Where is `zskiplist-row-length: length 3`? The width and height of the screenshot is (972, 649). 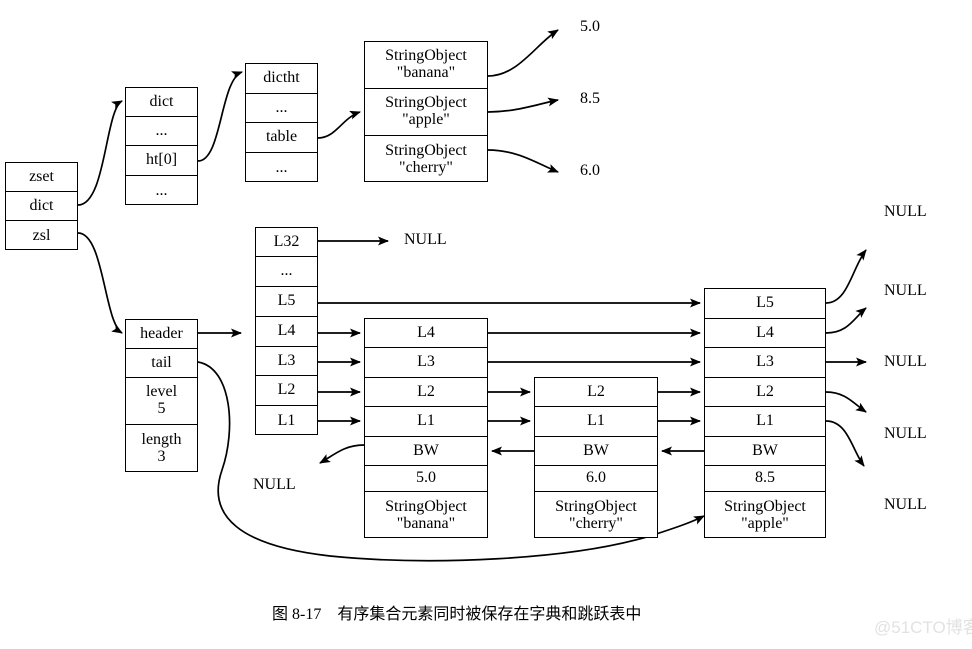 zskiplist-row-length: length 3 is located at coordinates (161, 448).